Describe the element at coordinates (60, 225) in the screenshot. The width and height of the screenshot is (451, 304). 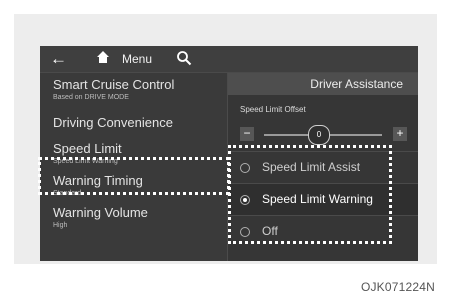
I see `menu-item-subtitle: High` at that location.